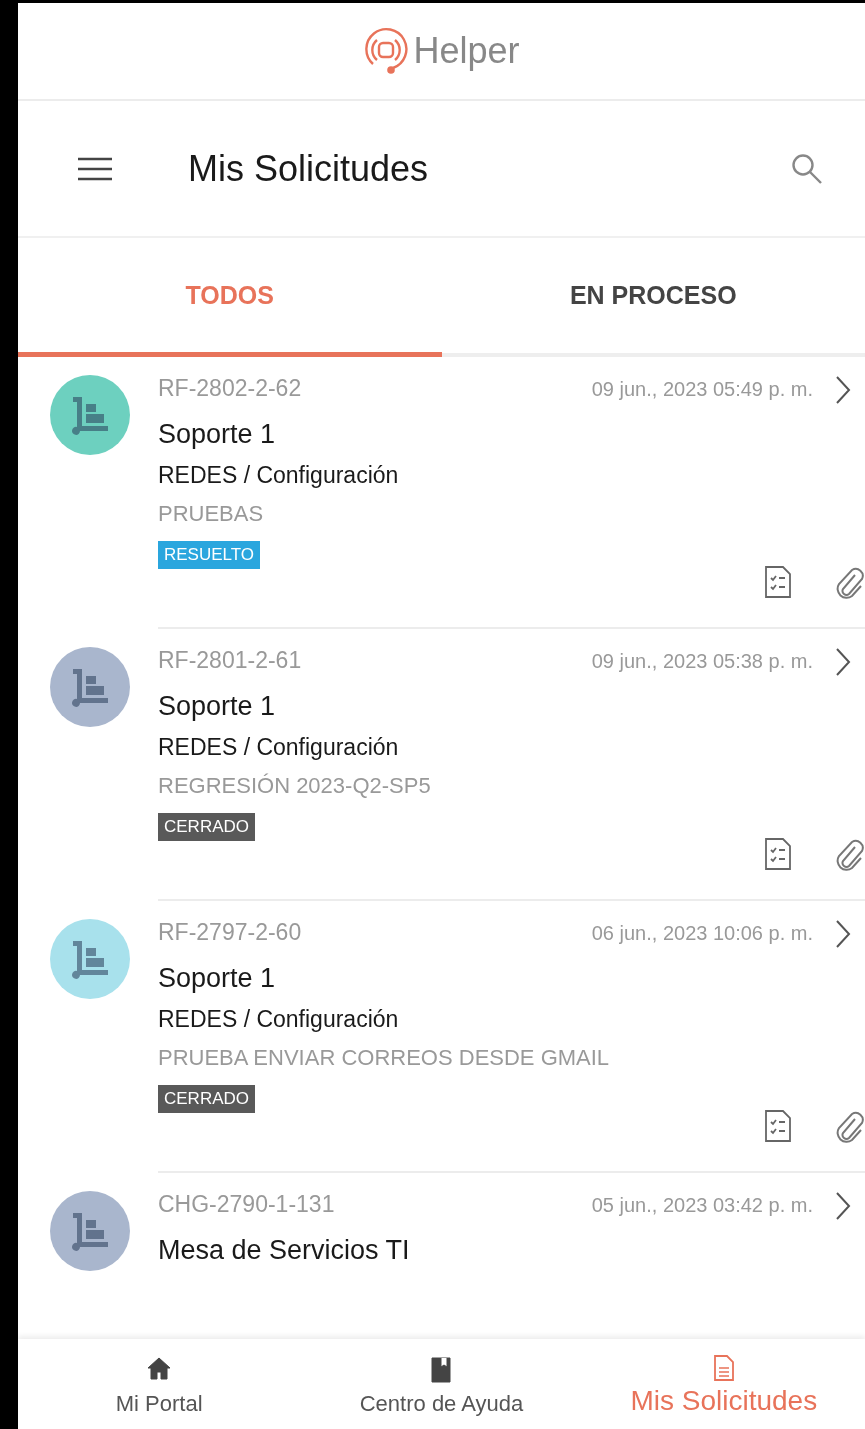 The width and height of the screenshot is (865, 1429). What do you see at coordinates (230, 660) in the screenshot?
I see `request-id: RF-2801-2-61` at bounding box center [230, 660].